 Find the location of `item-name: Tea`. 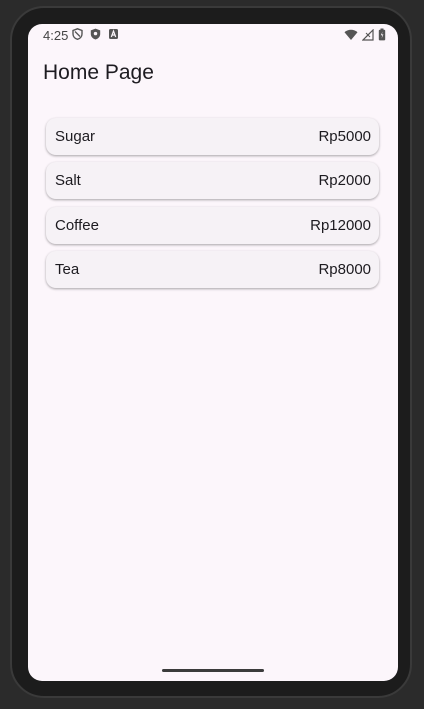

item-name: Tea is located at coordinates (67, 269).